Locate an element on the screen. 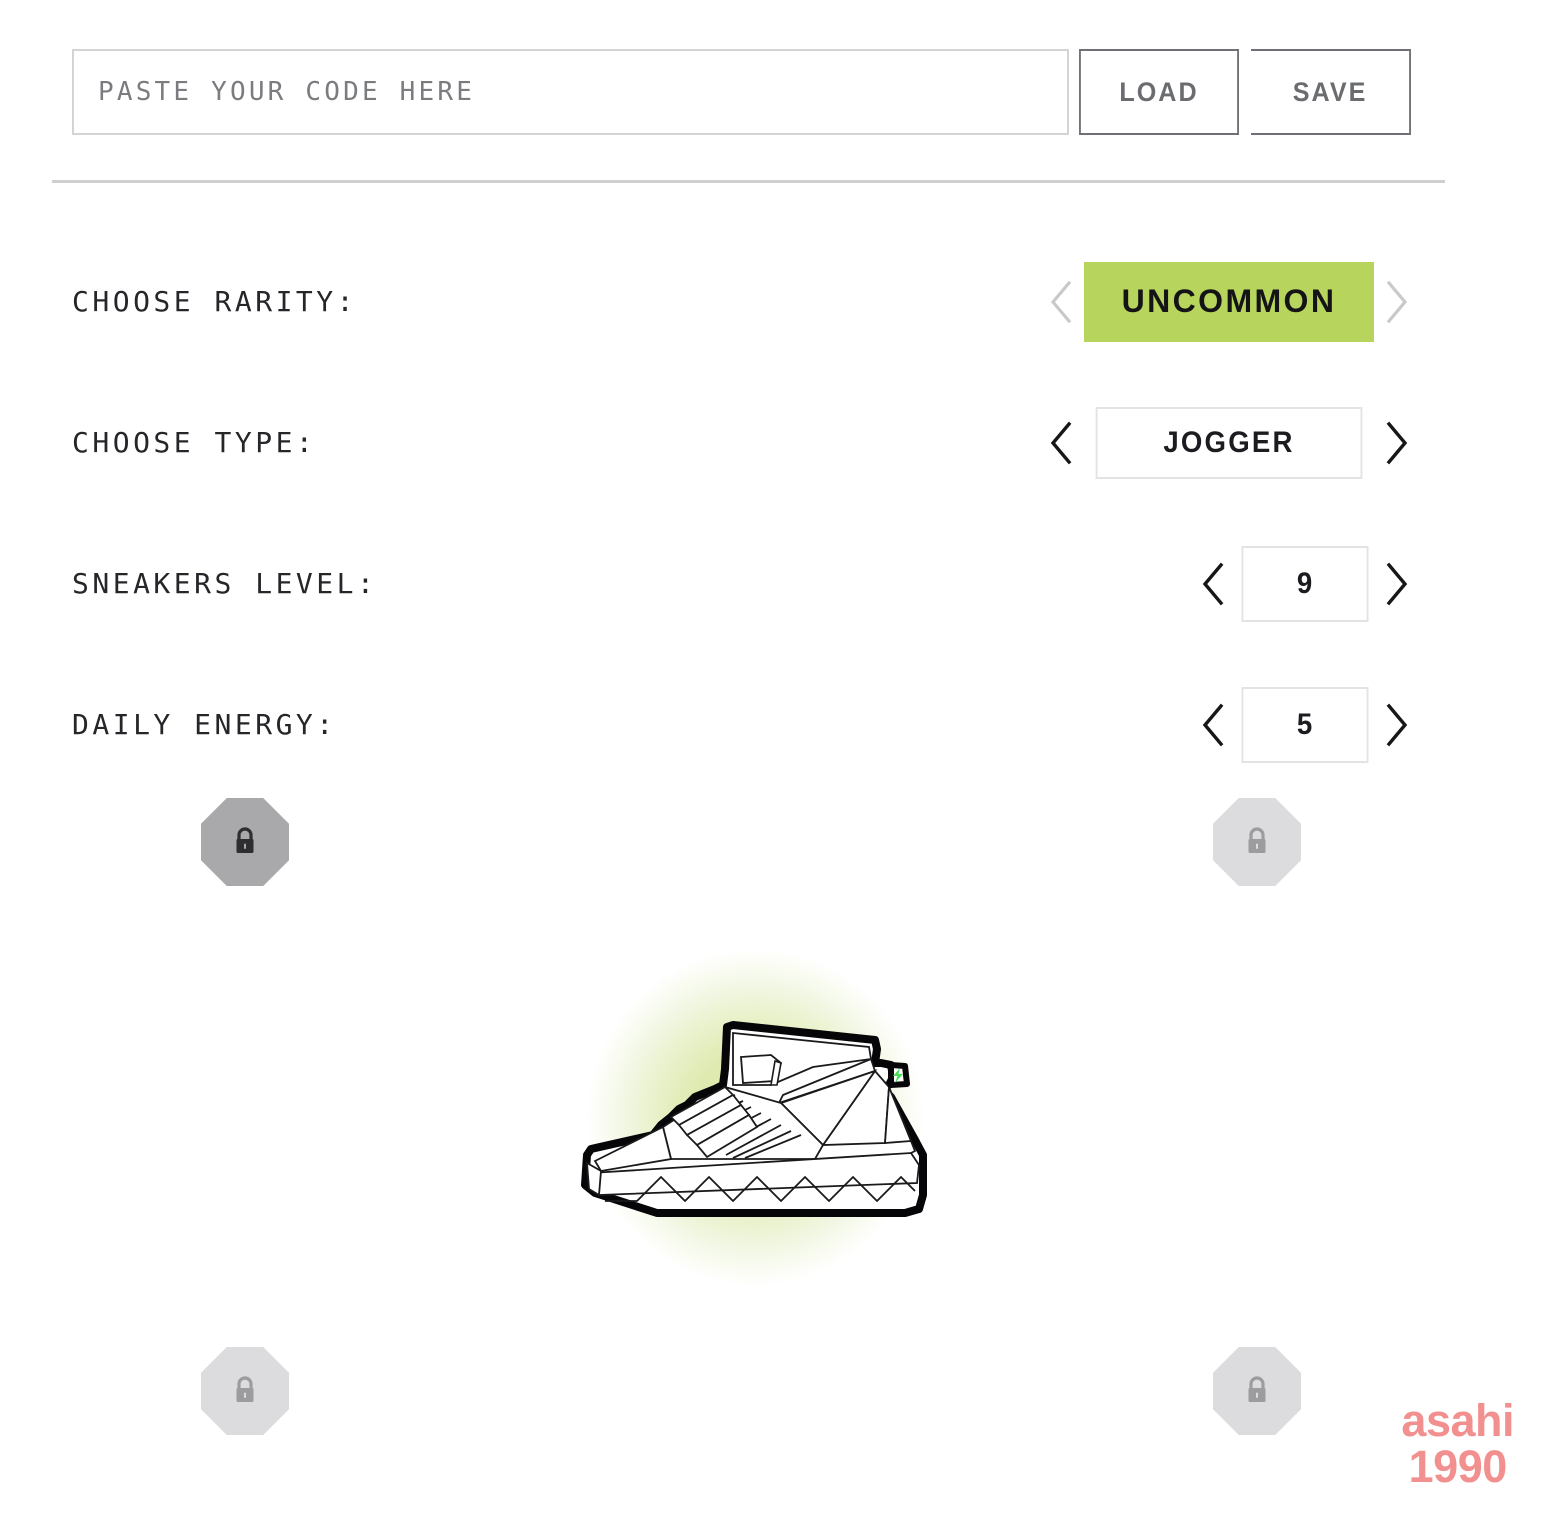  energy-next-button is located at coordinates (1397, 725).